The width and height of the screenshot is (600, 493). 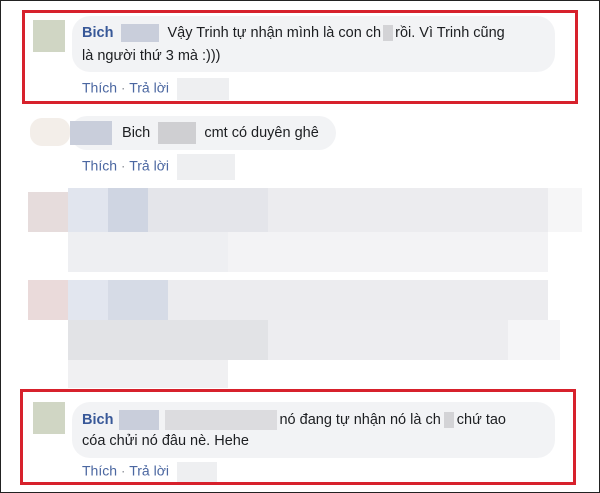 What do you see at coordinates (203, 133) in the screenshot?
I see `comment-bubble-2: Bich cmt có duyên ghê` at bounding box center [203, 133].